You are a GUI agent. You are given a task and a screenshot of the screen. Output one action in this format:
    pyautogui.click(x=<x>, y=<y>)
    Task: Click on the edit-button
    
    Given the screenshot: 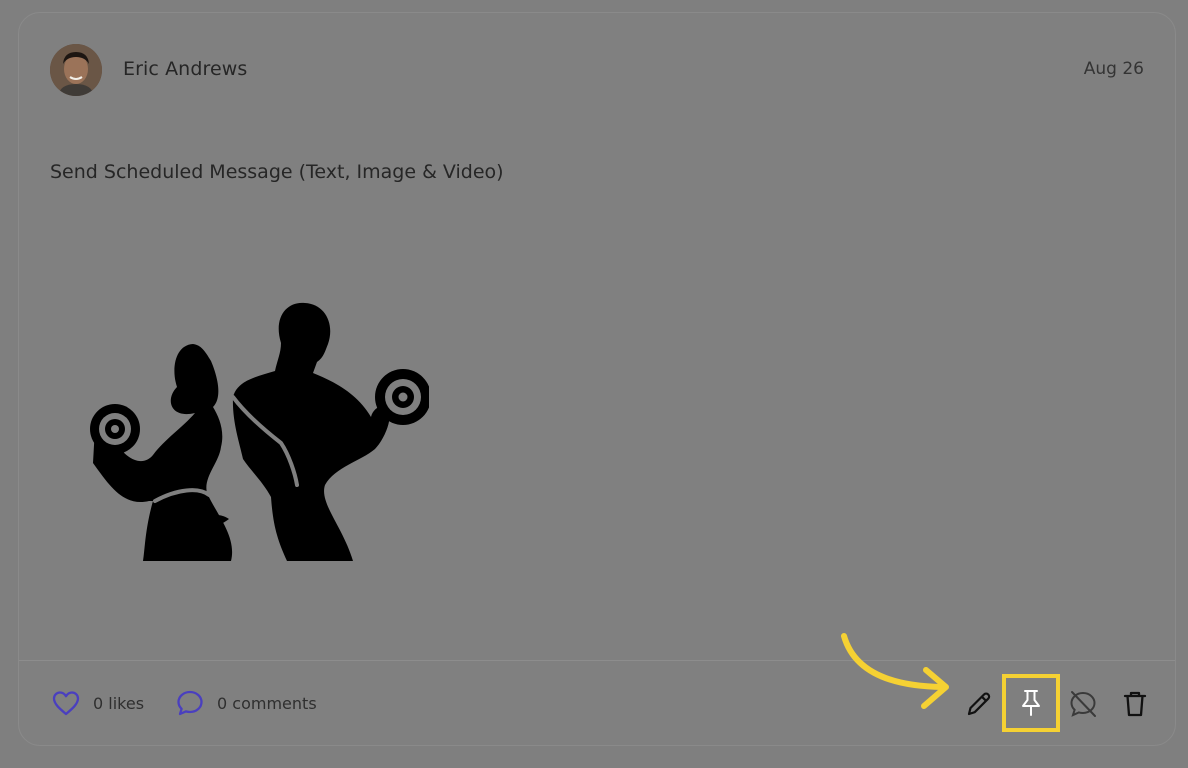 What is the action you would take?
    pyautogui.click(x=979, y=704)
    